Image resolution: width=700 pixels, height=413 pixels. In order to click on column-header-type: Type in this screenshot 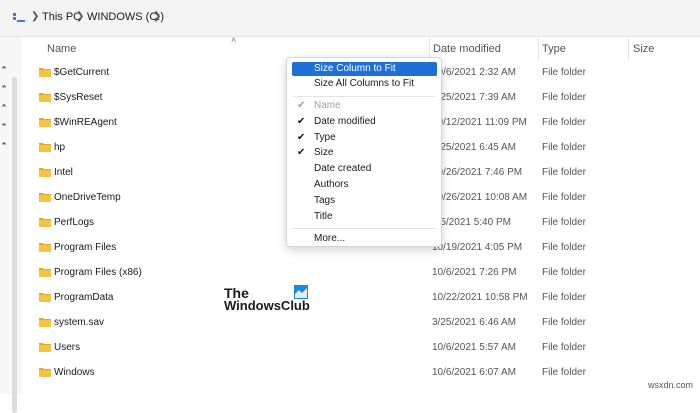, I will do `click(554, 49)`.